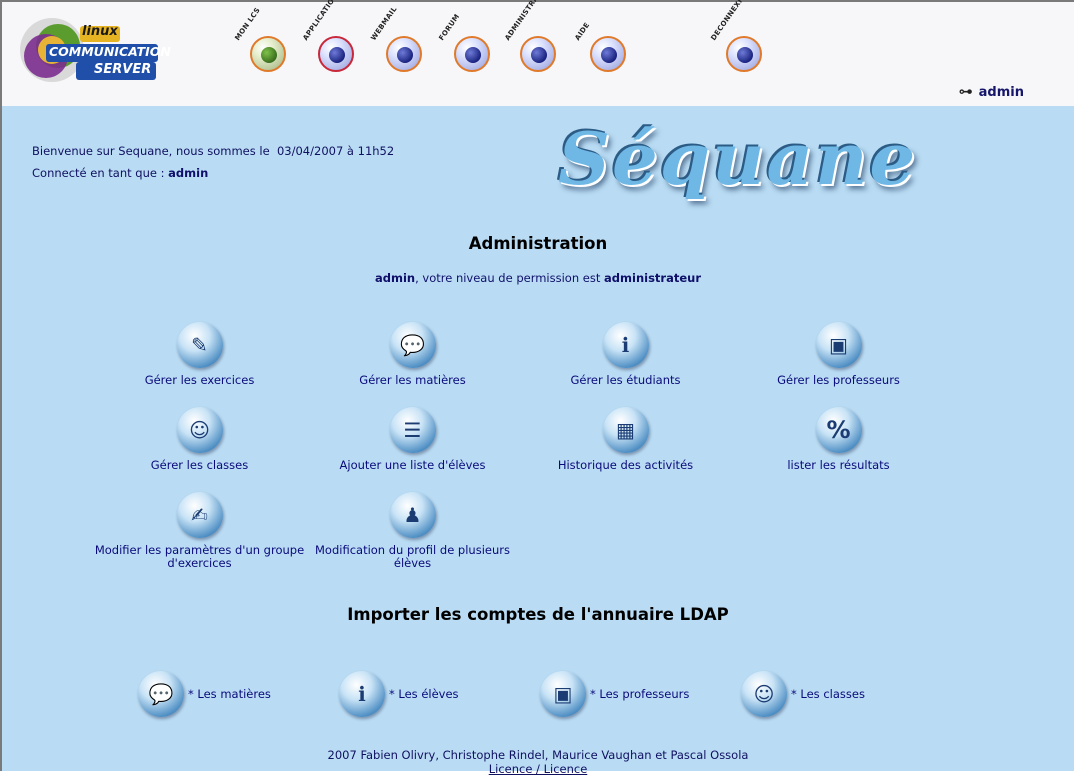 The image size is (1074, 776). Describe the element at coordinates (199, 465) in the screenshot. I see `manage-classes-label: Gérer les classes` at that location.